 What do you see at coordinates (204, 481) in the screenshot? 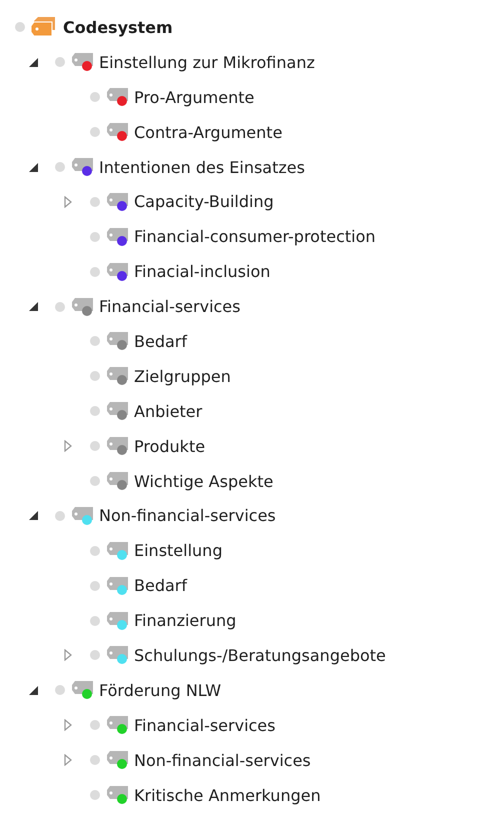
I see `tree-item-label: Wichtige Aspekte` at bounding box center [204, 481].